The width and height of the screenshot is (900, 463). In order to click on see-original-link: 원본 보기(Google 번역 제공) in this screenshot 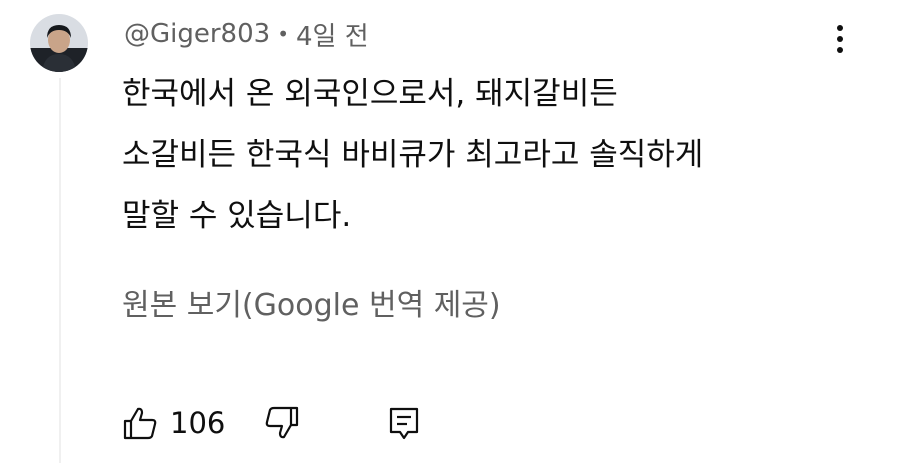, I will do `click(311, 302)`.